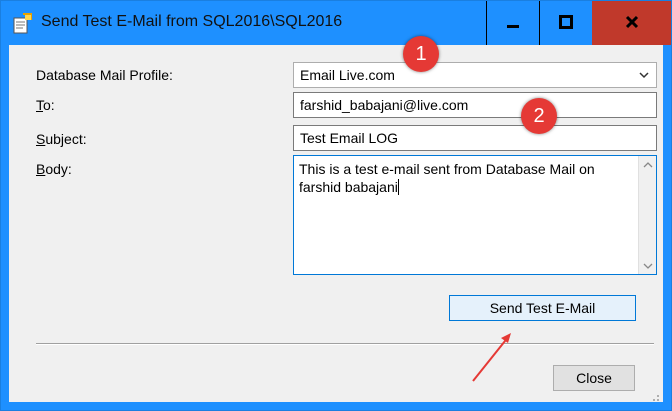  What do you see at coordinates (475, 75) in the screenshot?
I see `profile-dropdown: Email Live.com` at bounding box center [475, 75].